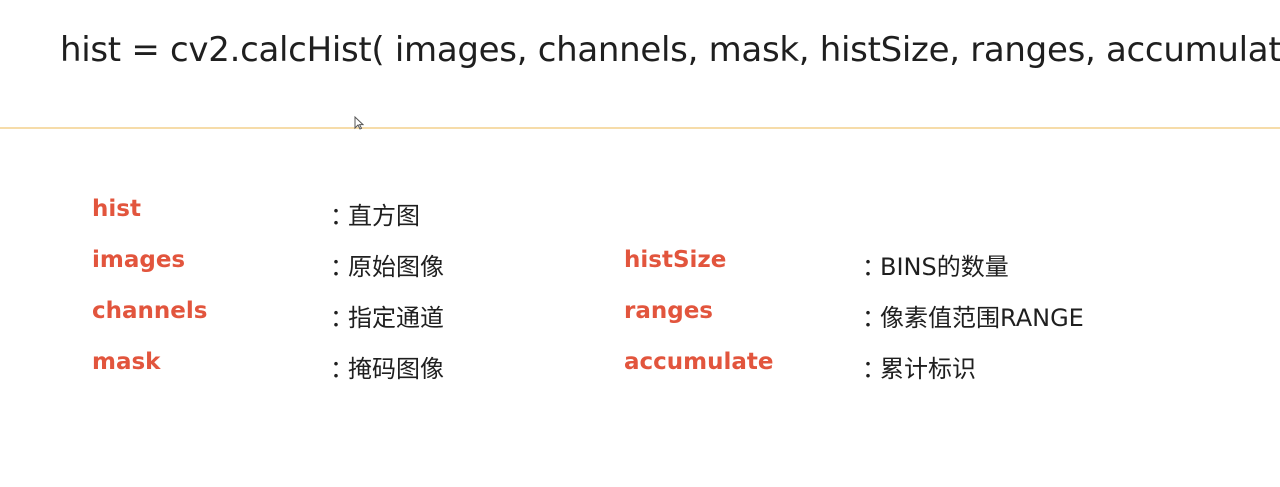 The image size is (1280, 487). I want to click on param-ranges-desc-text: 像素值范围RANGE, so click(982, 318).